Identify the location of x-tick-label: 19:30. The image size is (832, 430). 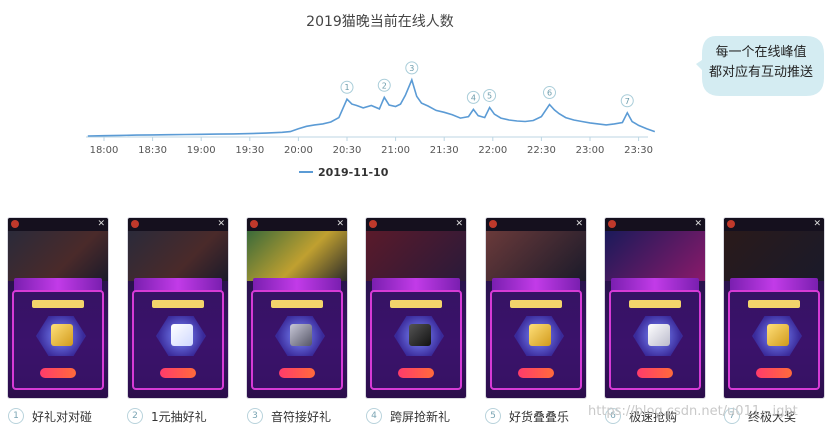
(249, 150).